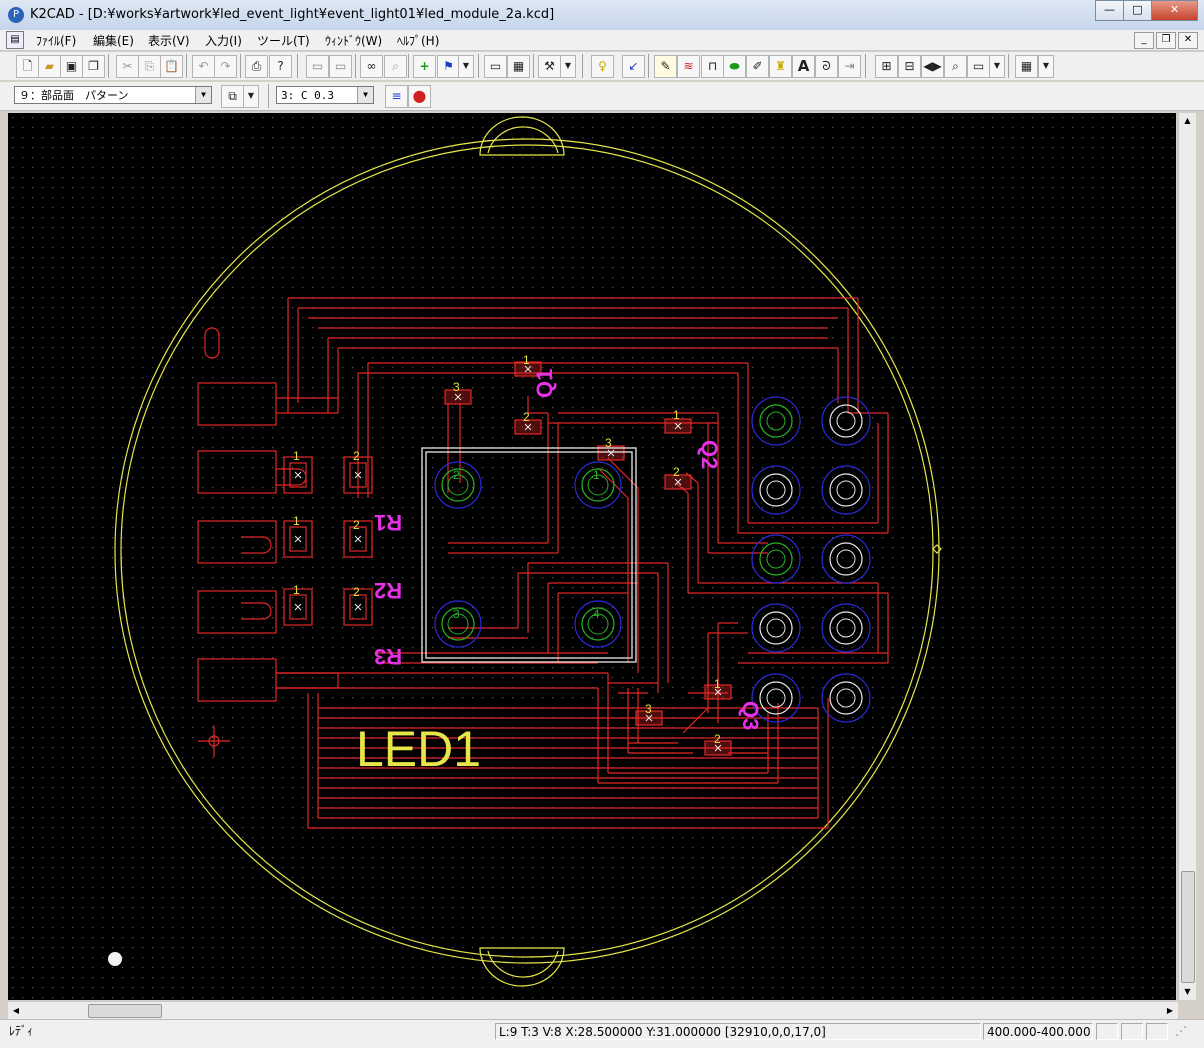 This screenshot has width=1204, height=1048. I want to click on component-icon: ⊓, so click(712, 66).